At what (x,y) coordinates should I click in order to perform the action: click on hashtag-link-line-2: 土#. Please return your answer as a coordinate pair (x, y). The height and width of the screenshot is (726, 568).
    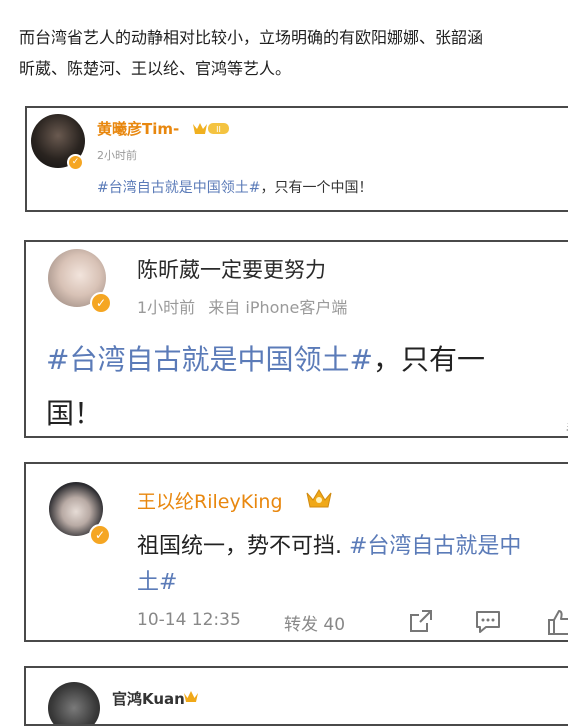
    Looking at the image, I should click on (157, 580).